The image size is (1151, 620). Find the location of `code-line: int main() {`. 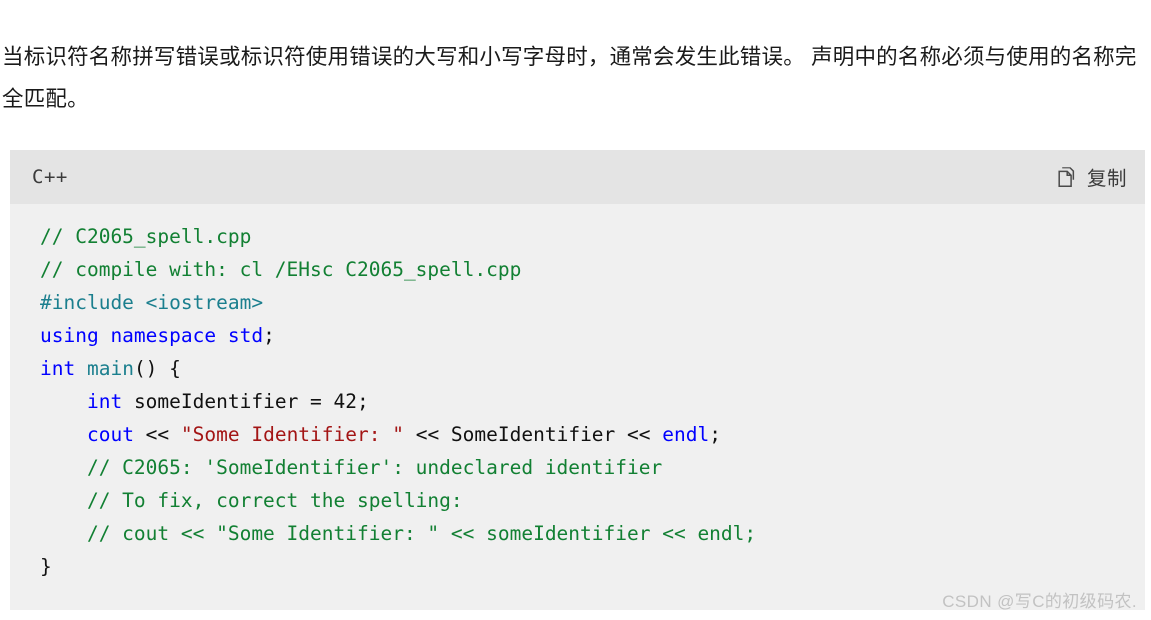

code-line: int main() { is located at coordinates (577, 368).